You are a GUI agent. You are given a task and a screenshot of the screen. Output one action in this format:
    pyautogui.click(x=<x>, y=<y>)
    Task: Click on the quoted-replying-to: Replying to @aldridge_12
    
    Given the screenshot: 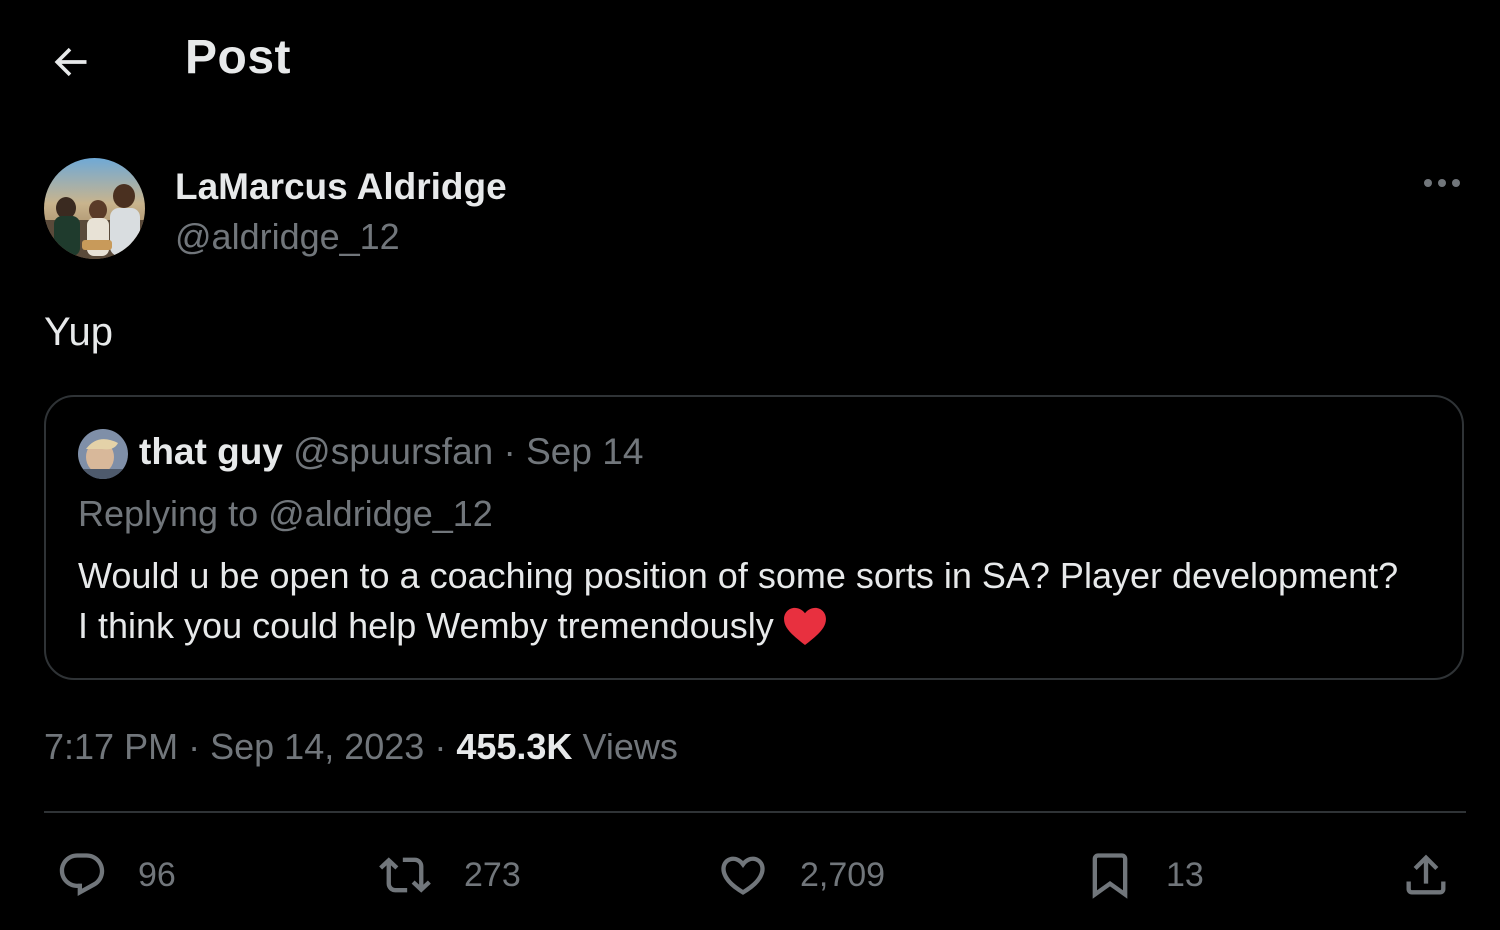 What is the action you would take?
    pyautogui.click(x=285, y=513)
    